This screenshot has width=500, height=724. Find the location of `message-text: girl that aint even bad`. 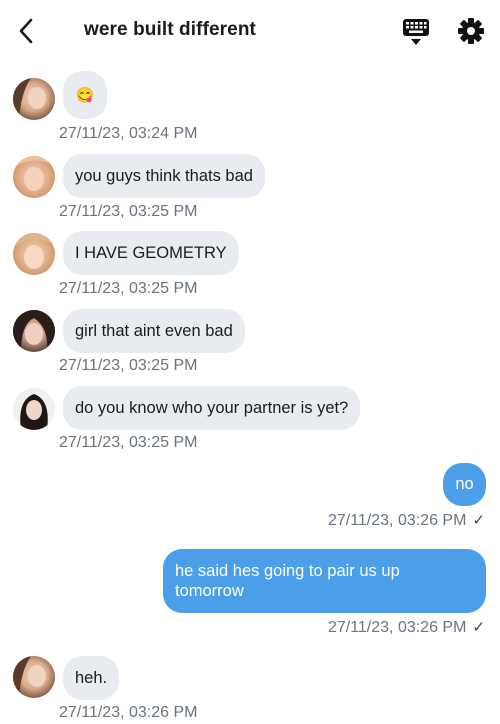

message-text: girl that aint even bad is located at coordinates (154, 330).